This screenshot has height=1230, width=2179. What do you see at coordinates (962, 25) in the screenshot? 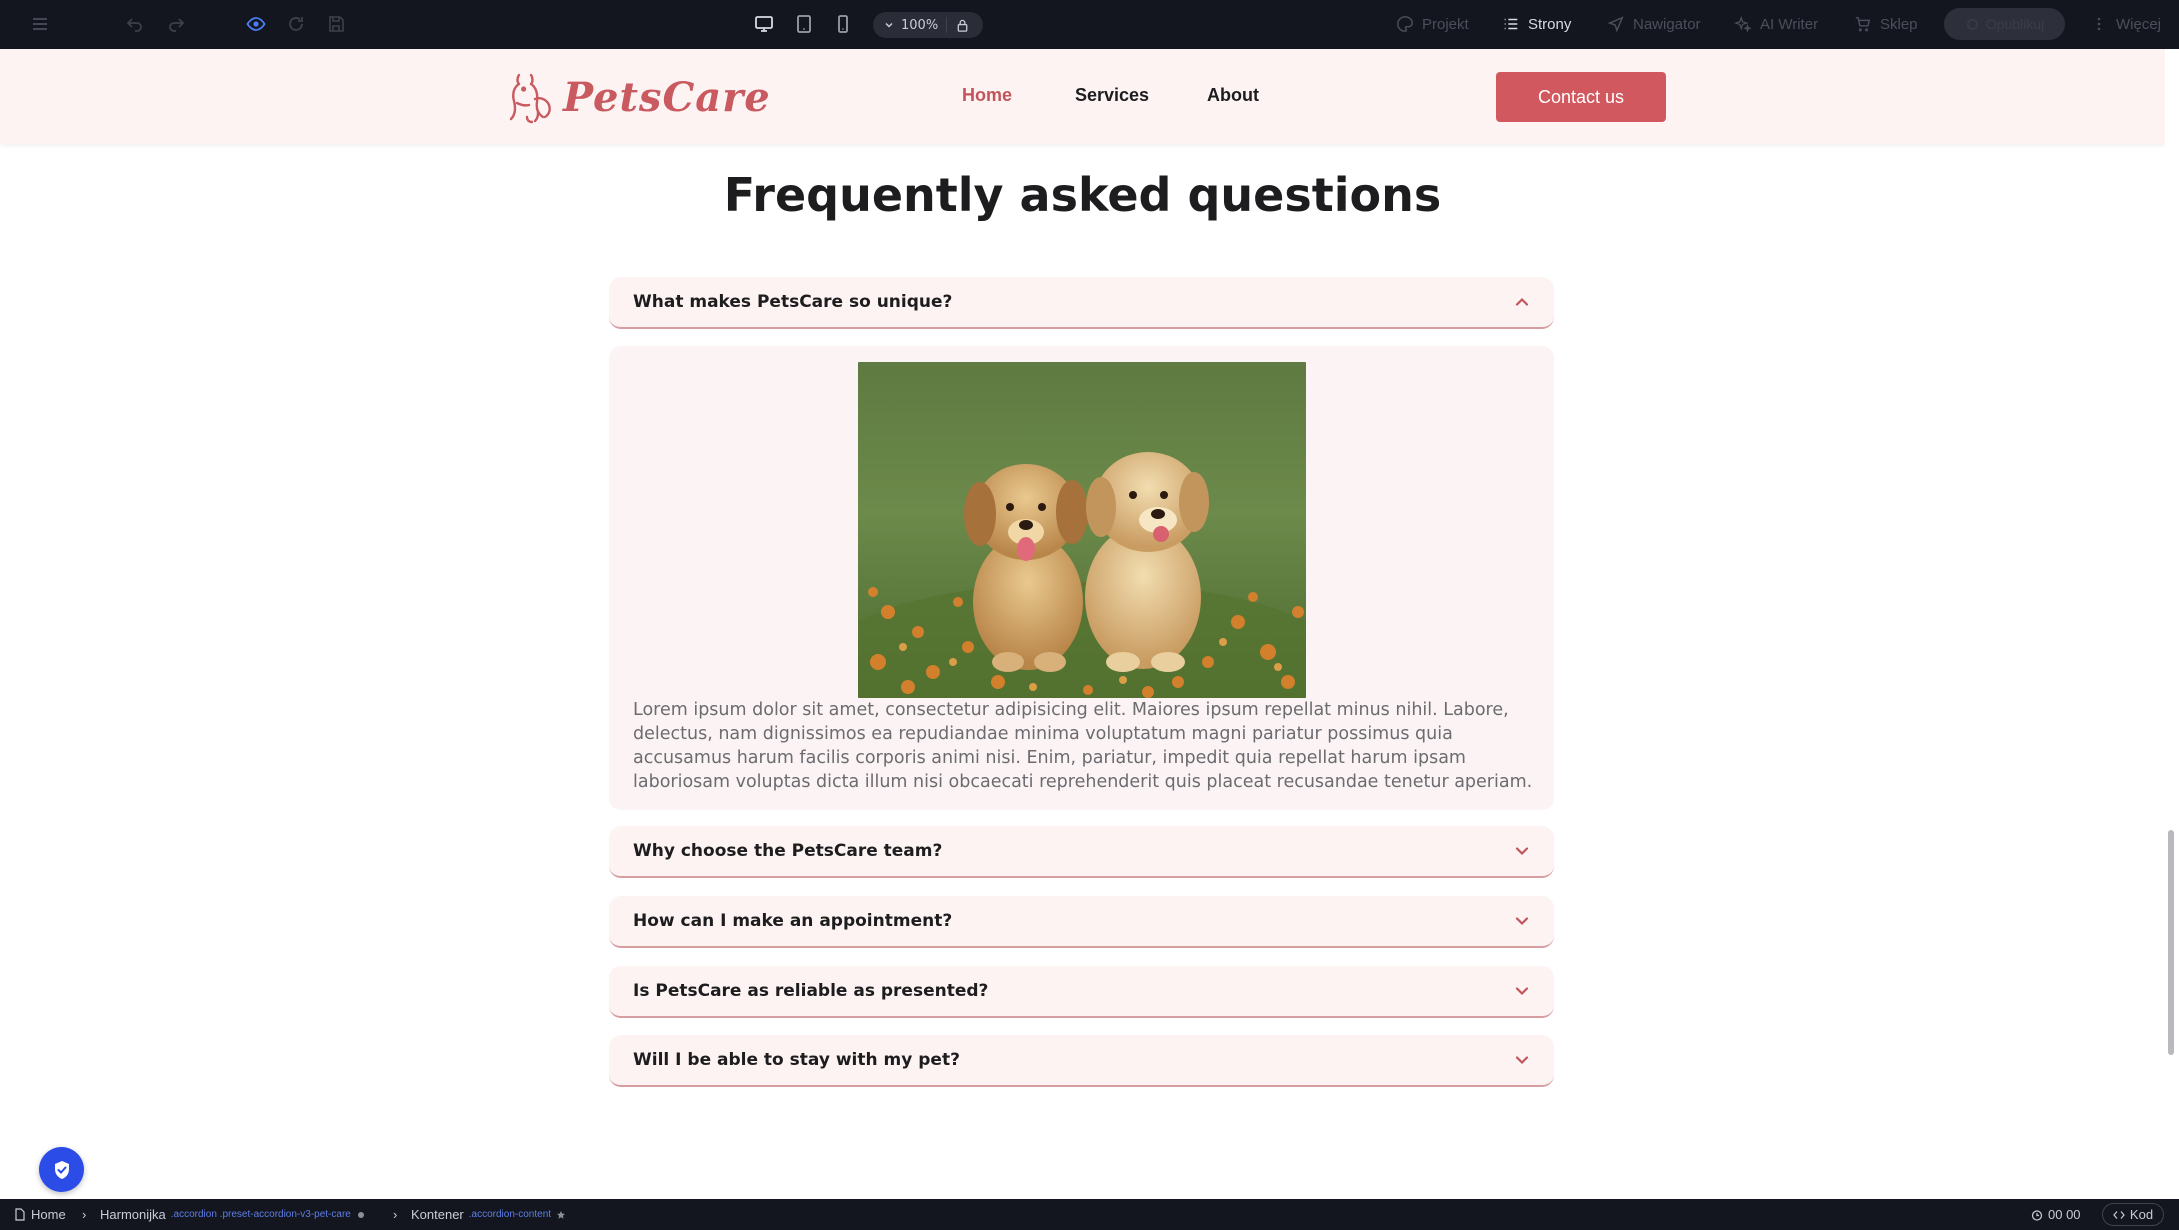
I see `lock-icon` at bounding box center [962, 25].